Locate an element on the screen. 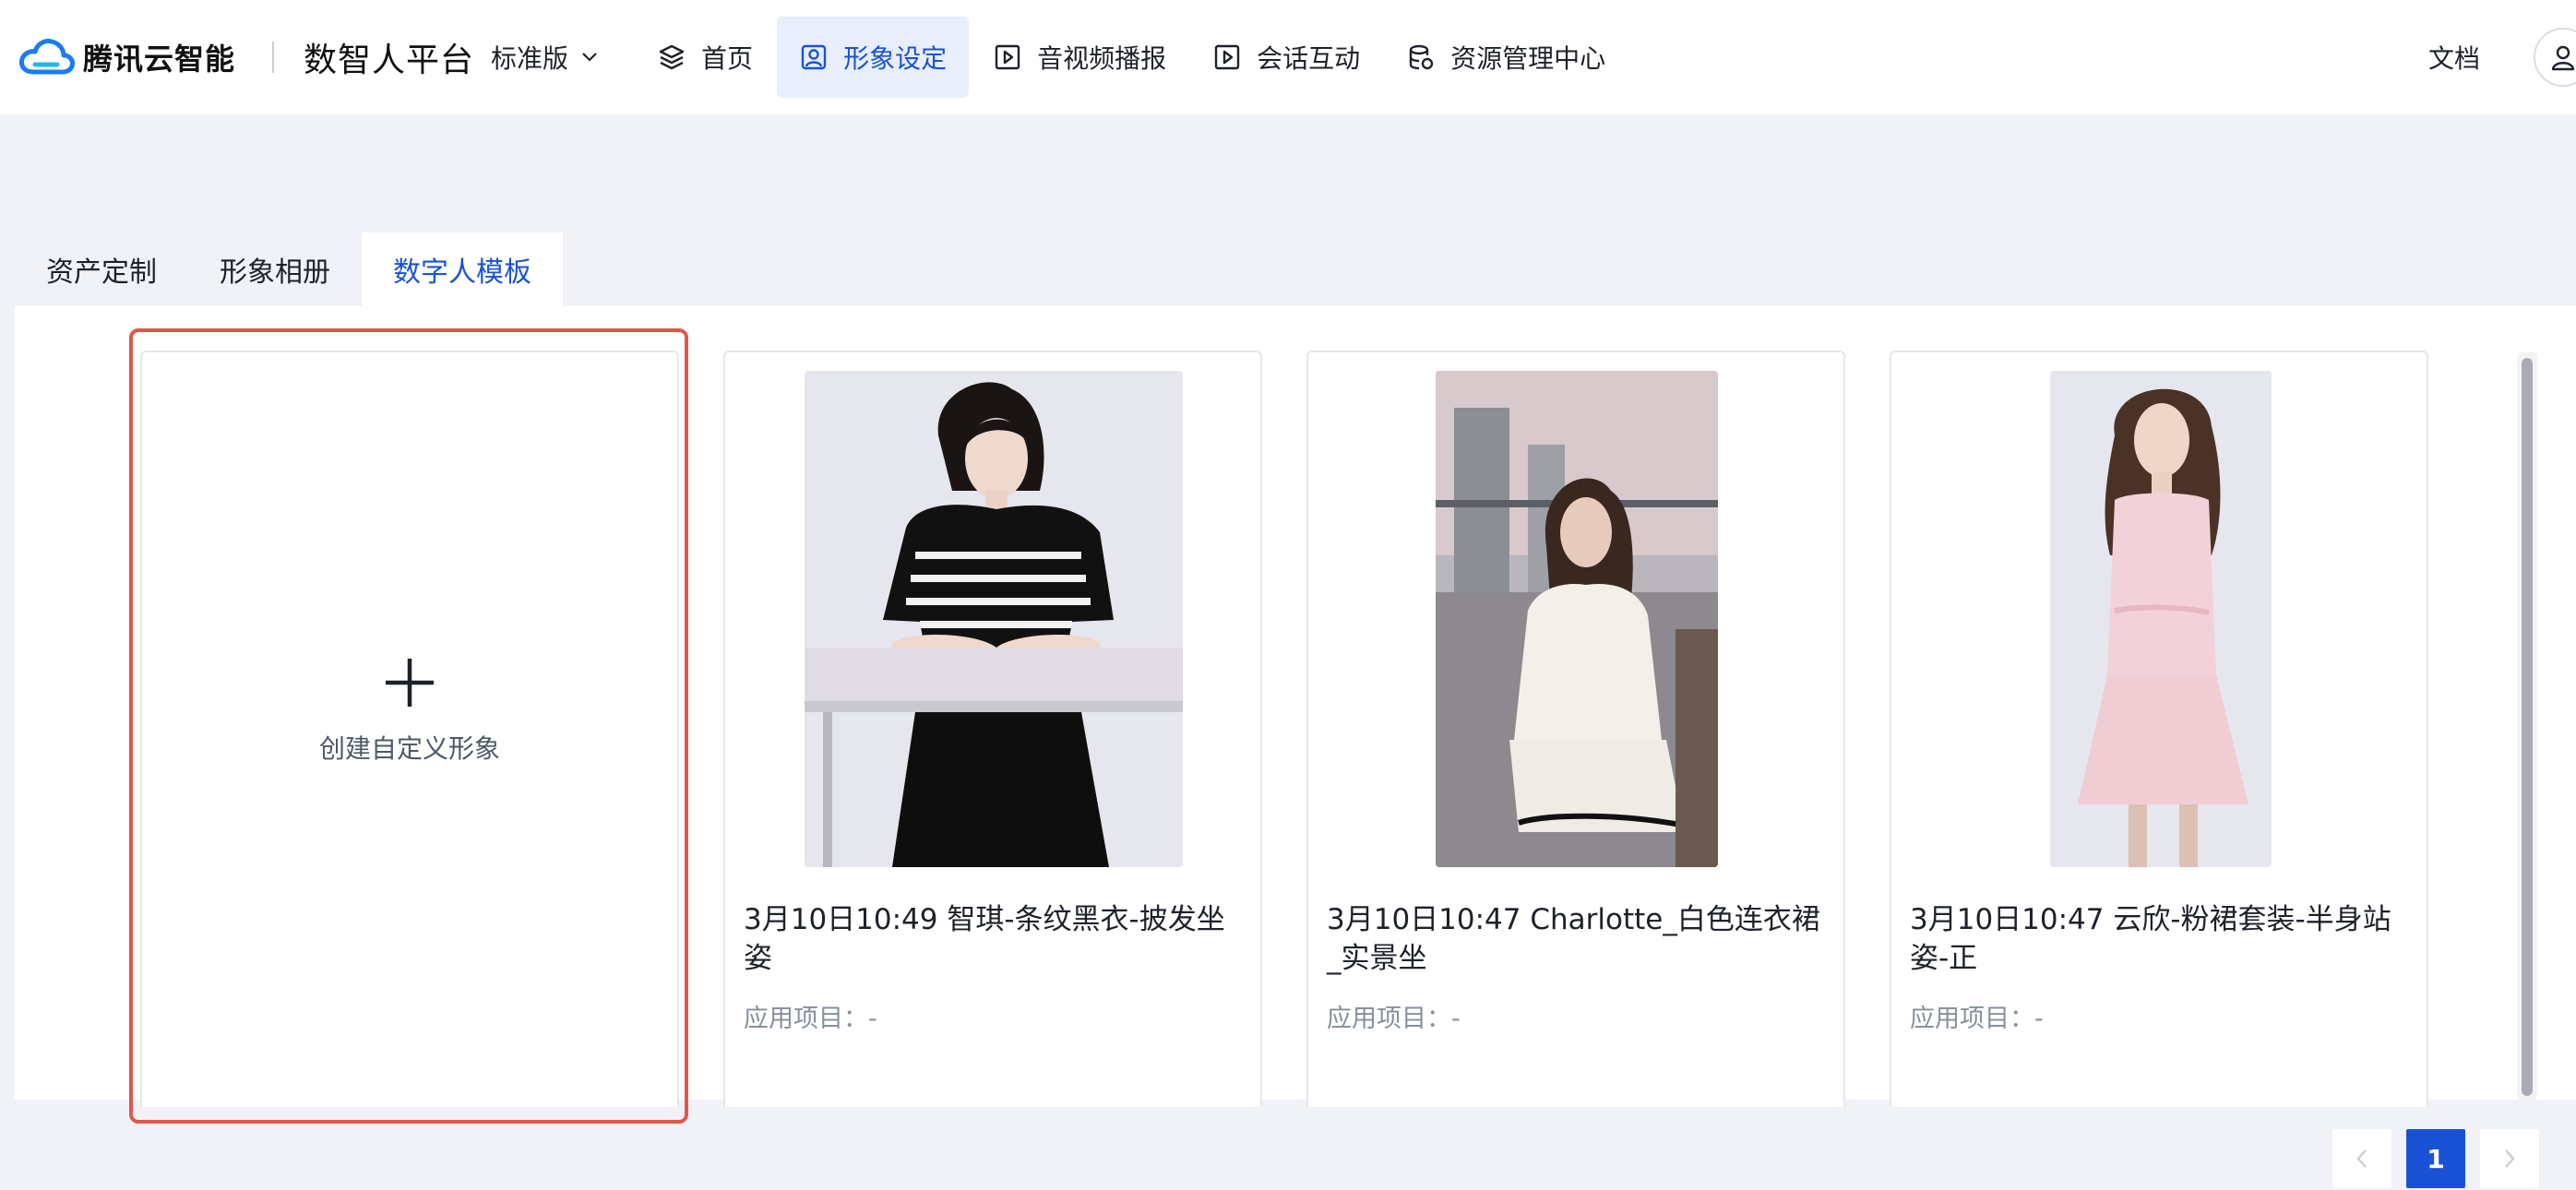 Image resolution: width=2576 pixels, height=1190 pixels. topbar-right: 文档 is located at coordinates (2502, 57).